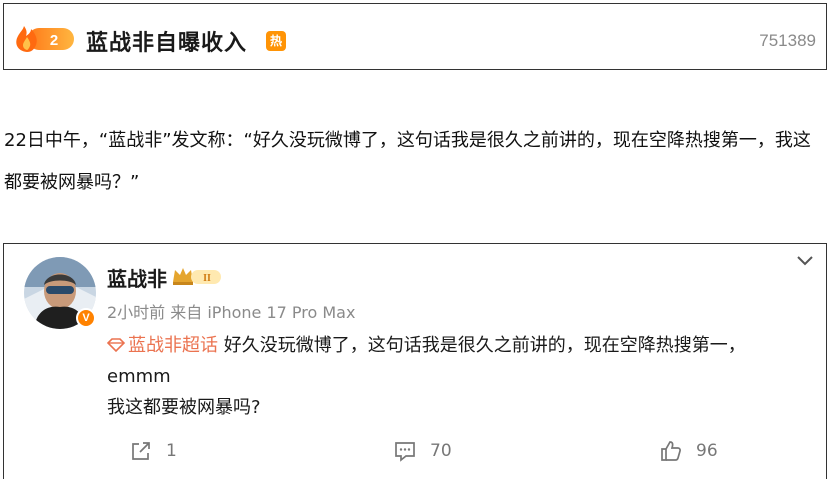  What do you see at coordinates (166, 41) in the screenshot?
I see `hot-search-title: 蓝战非自曝收入` at bounding box center [166, 41].